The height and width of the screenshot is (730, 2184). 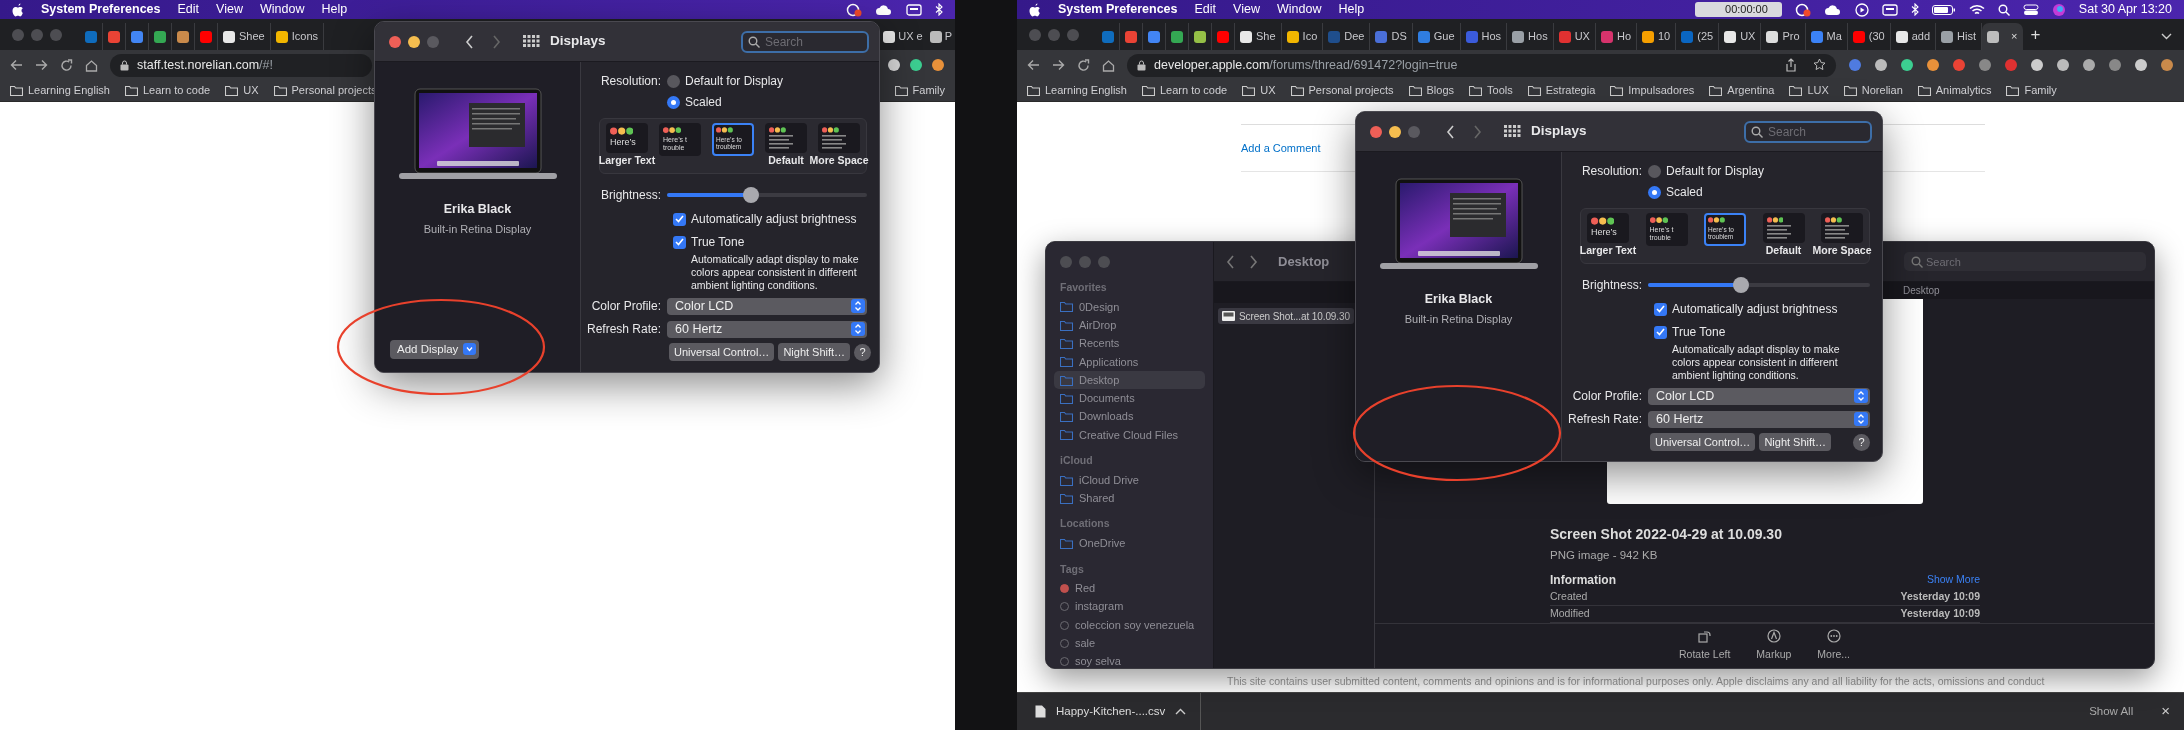 I want to click on menu-item: View, so click(x=229, y=9).